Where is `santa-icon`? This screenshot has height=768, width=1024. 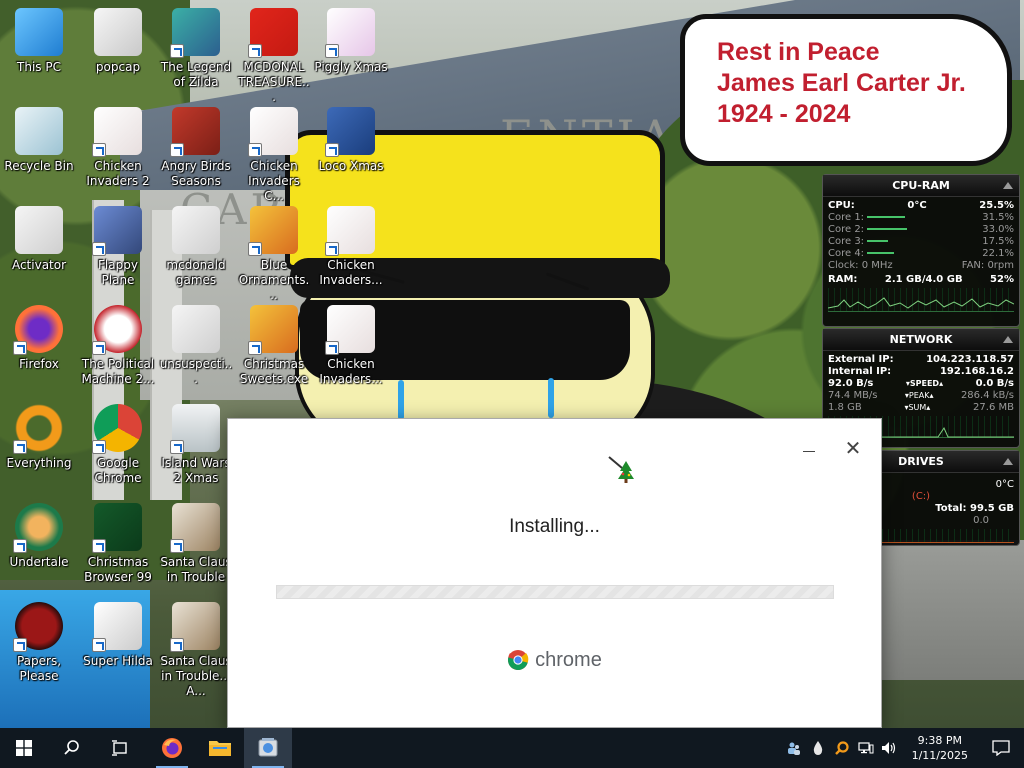 santa-icon is located at coordinates (195, 627).